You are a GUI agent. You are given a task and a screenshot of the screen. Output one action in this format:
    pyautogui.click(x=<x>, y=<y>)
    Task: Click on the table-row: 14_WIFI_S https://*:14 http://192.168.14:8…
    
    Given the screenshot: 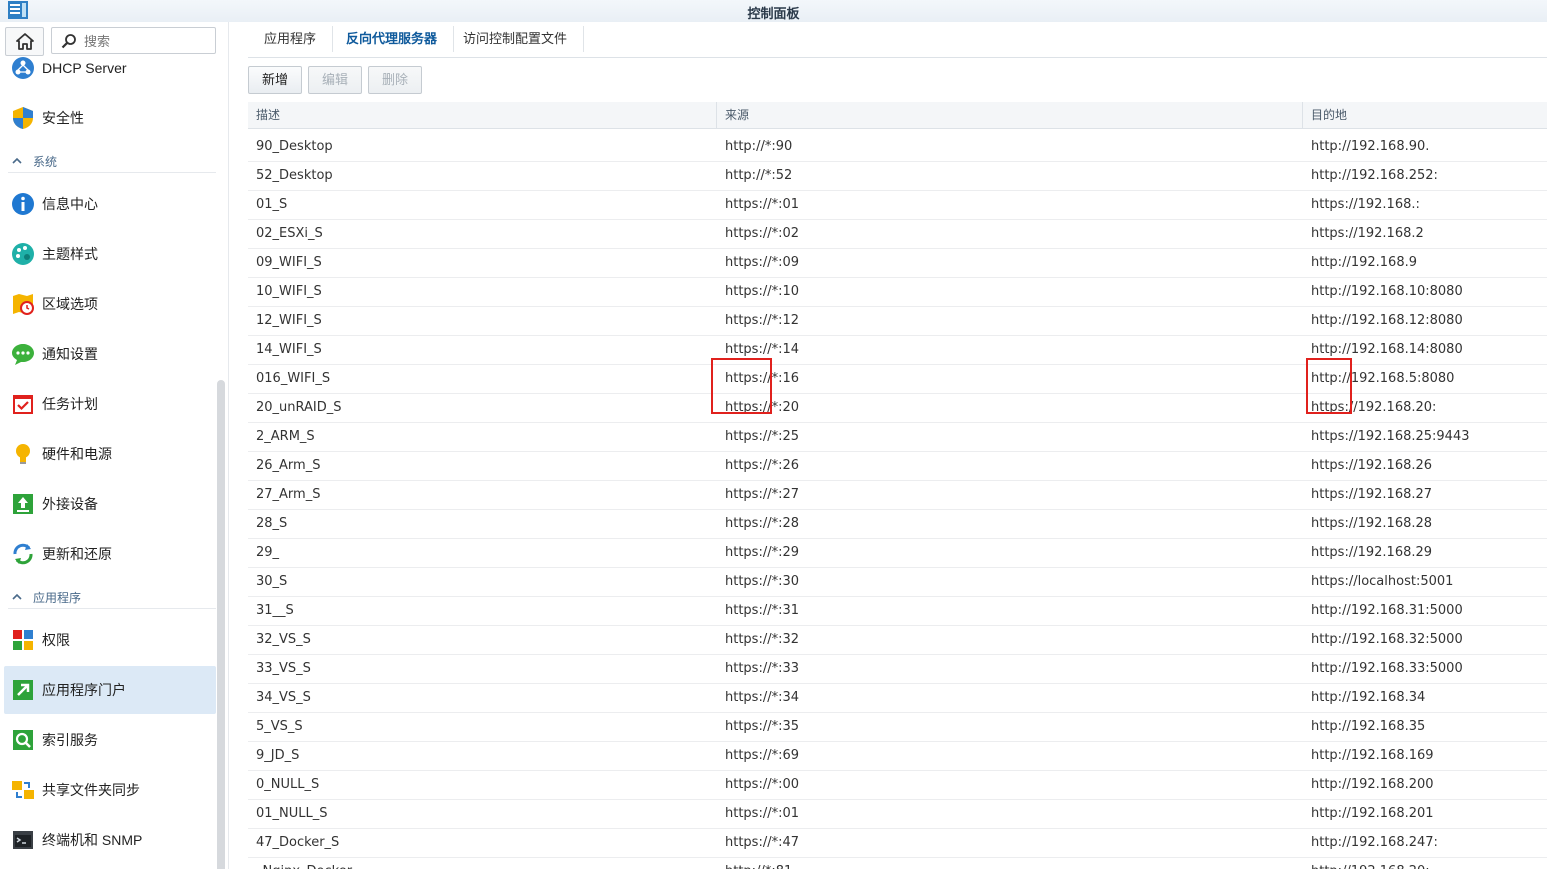 What is the action you would take?
    pyautogui.click(x=897, y=350)
    